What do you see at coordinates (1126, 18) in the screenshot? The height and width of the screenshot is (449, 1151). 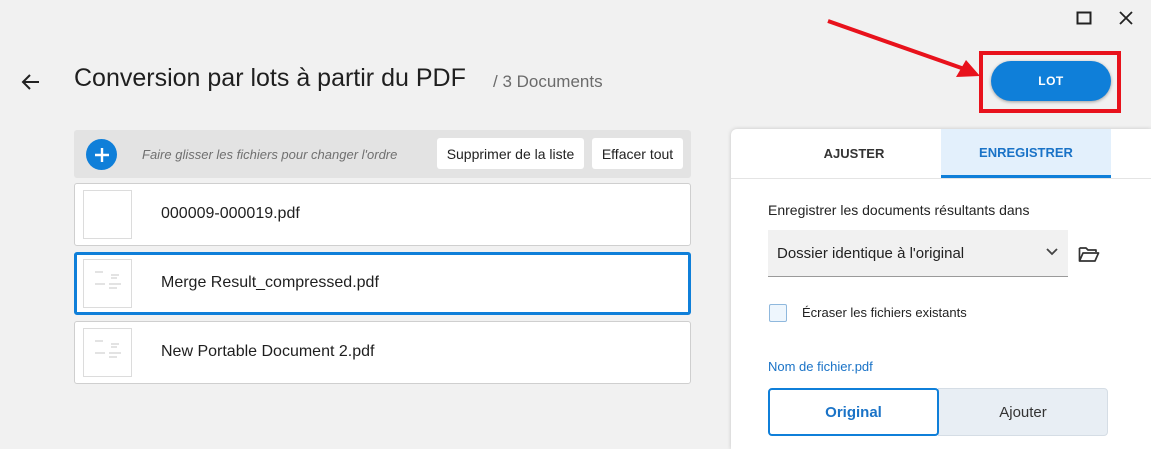 I see `close-icon` at bounding box center [1126, 18].